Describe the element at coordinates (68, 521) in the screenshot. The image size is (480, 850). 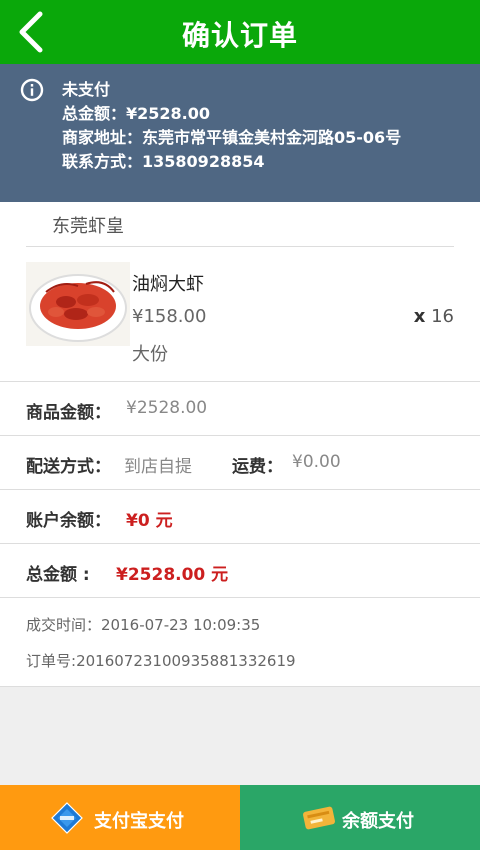
I see `account-balance-label: 账户余额：` at that location.